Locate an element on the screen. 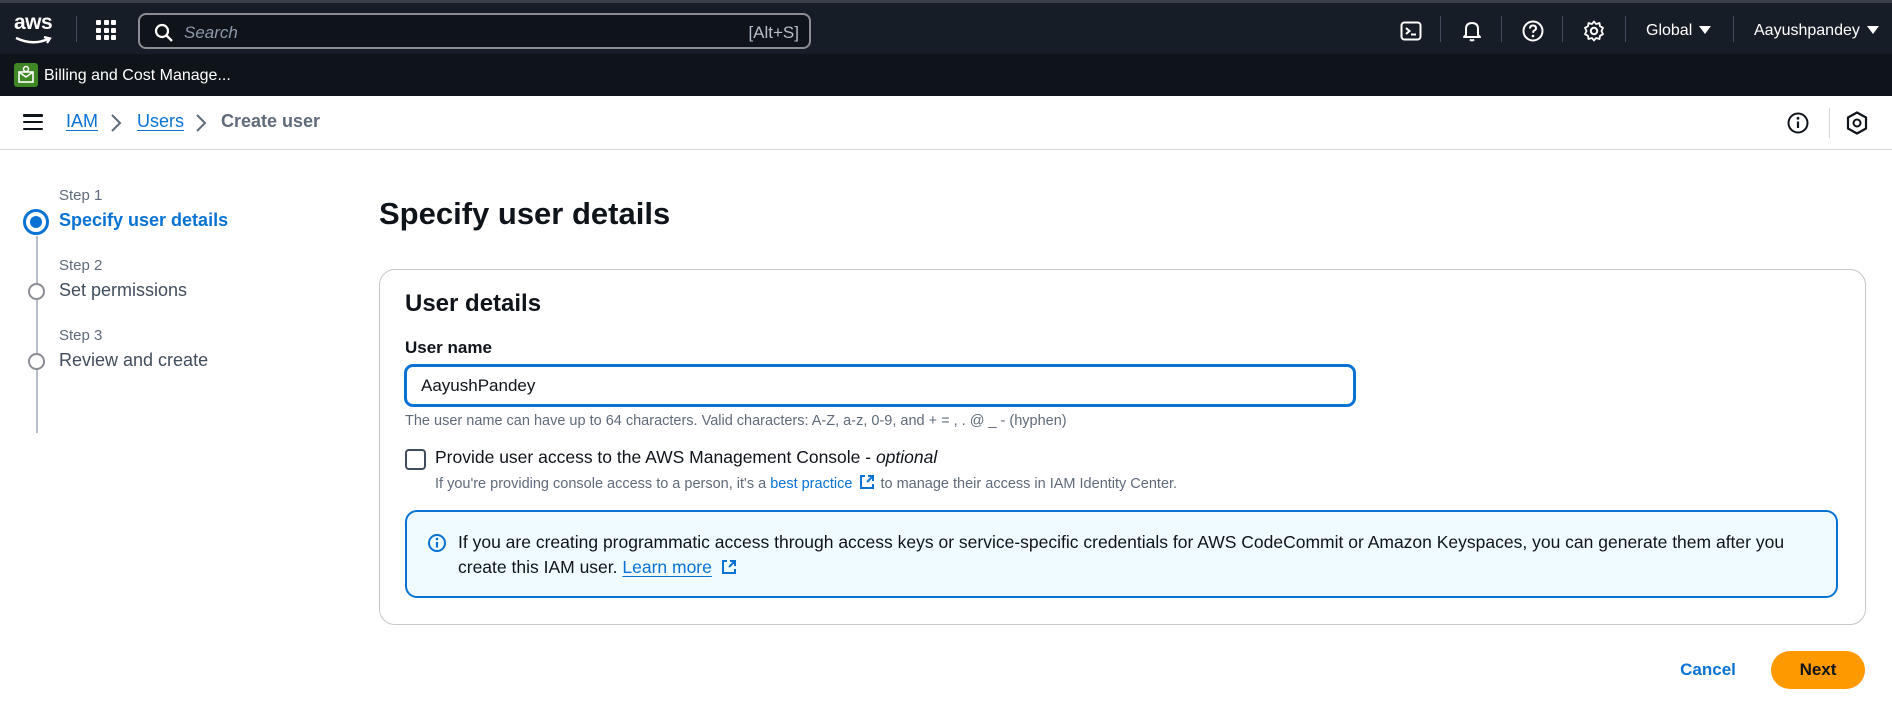 The image size is (1892, 709). step-3-indicator-icon is located at coordinates (36, 361).